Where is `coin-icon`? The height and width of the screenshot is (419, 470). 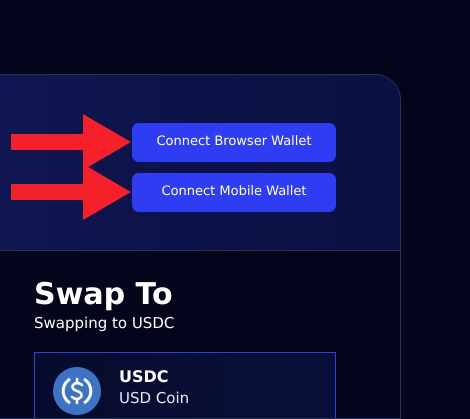
coin-icon is located at coordinates (77, 391).